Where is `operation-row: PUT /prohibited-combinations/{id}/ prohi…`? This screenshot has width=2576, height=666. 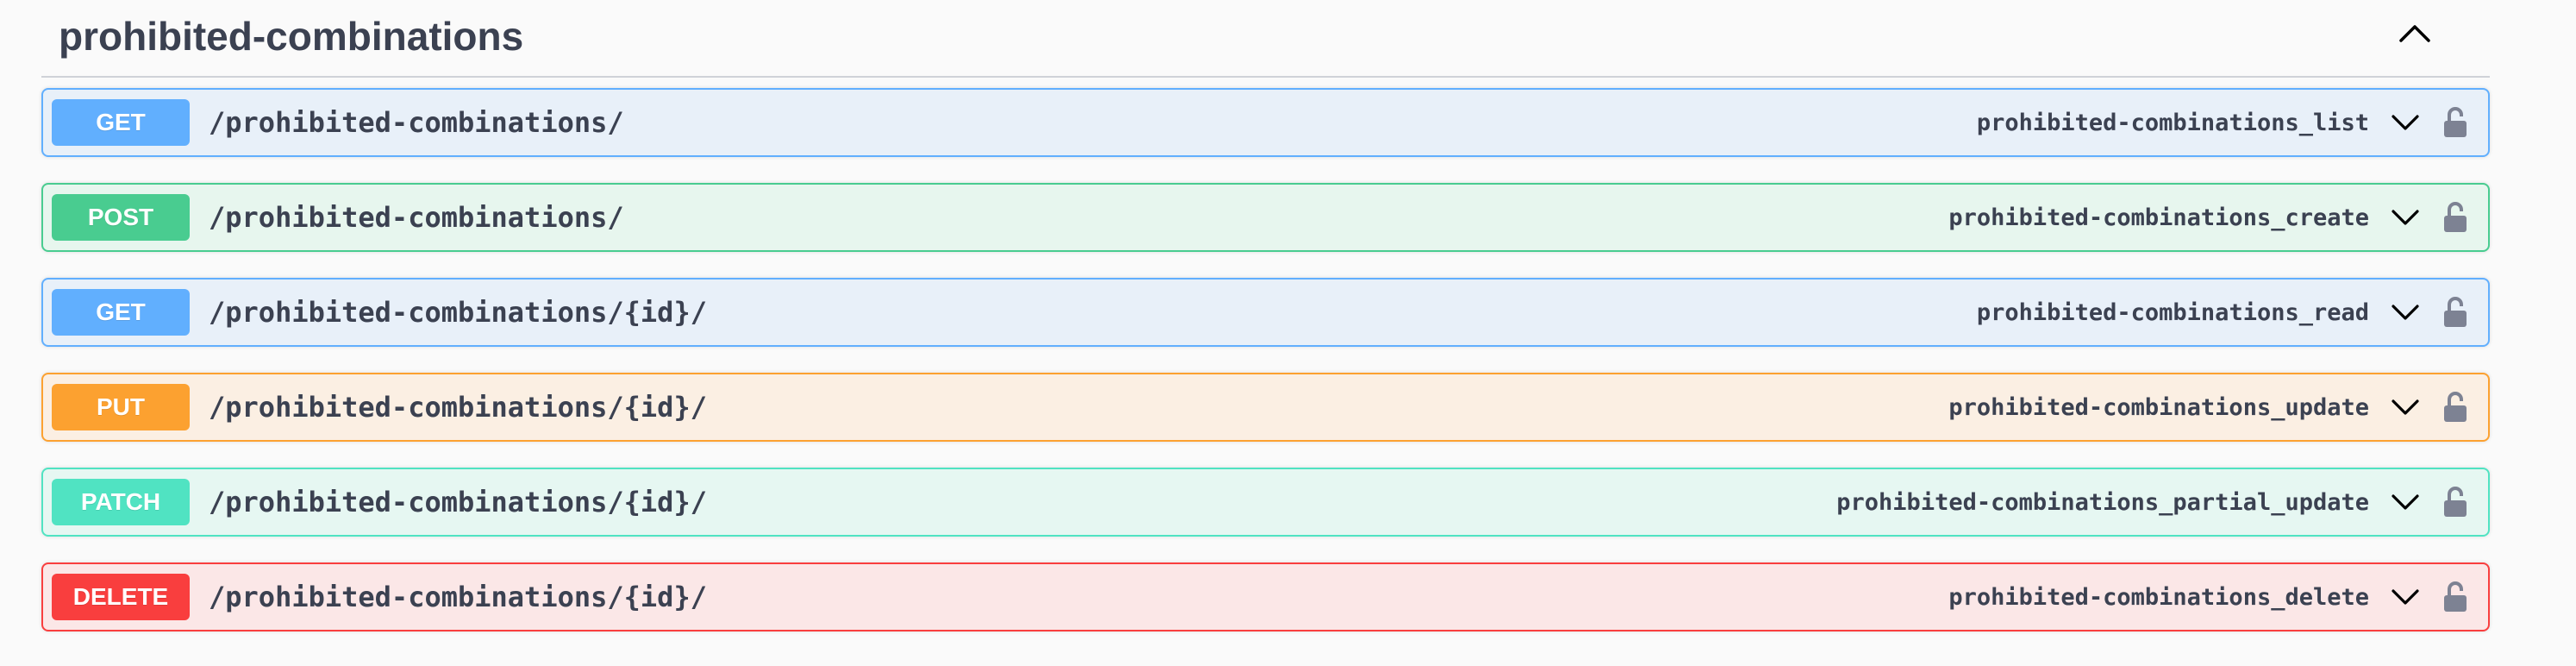 operation-row: PUT /prohibited-combinations/{id}/ prohi… is located at coordinates (1265, 407).